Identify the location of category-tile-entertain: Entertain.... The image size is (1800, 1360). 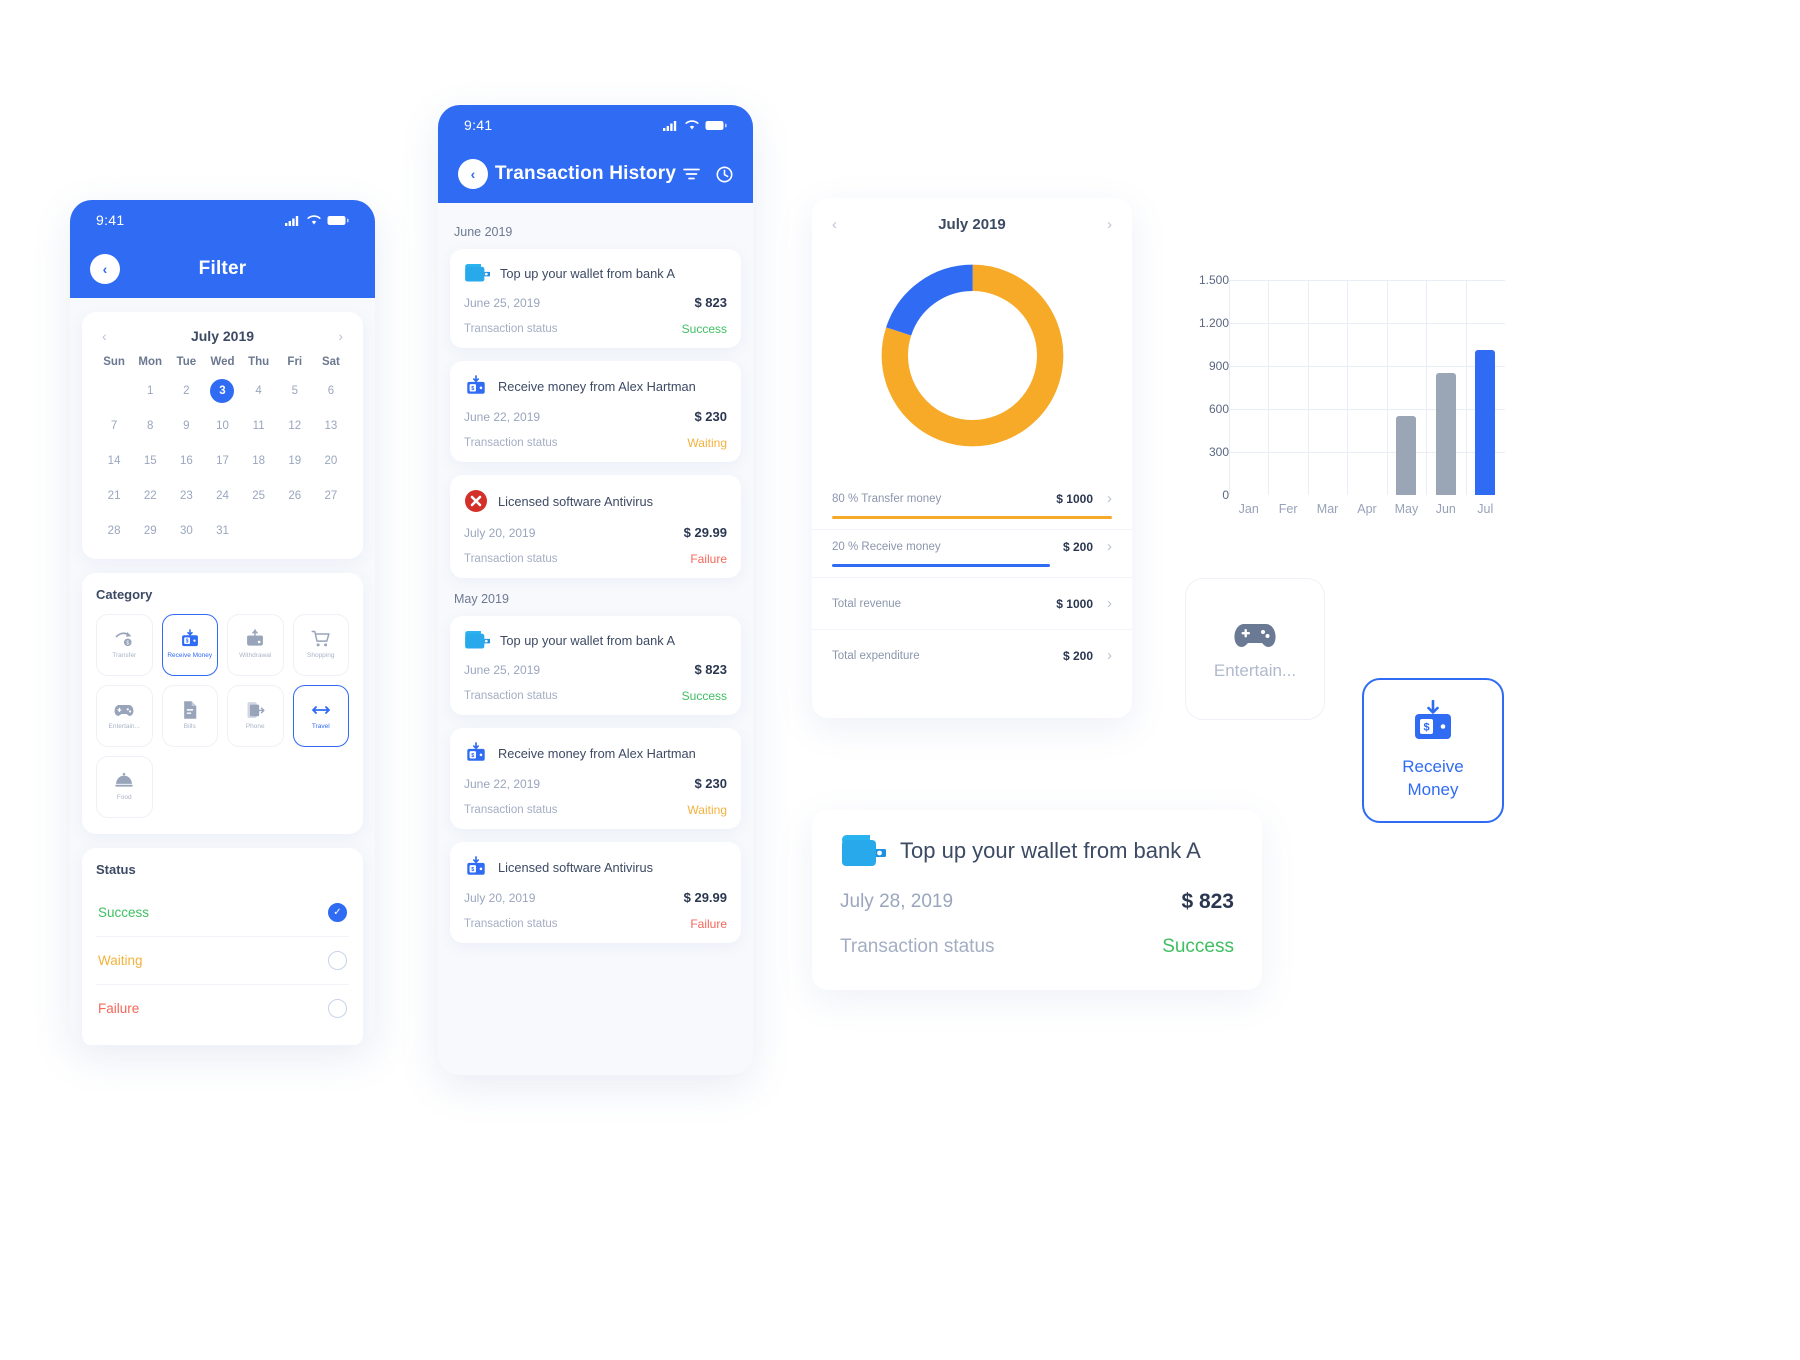
(124, 716).